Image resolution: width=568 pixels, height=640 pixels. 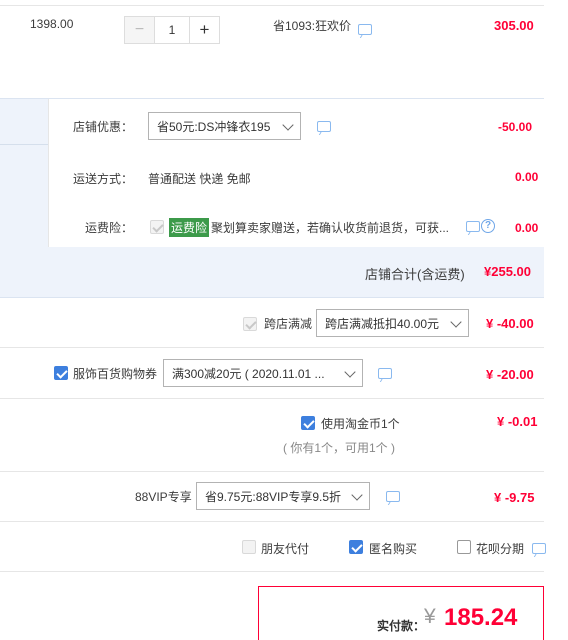 What do you see at coordinates (339, 448) in the screenshot?
I see `taojinbi-note: ( 你有1个，可用1个 )` at bounding box center [339, 448].